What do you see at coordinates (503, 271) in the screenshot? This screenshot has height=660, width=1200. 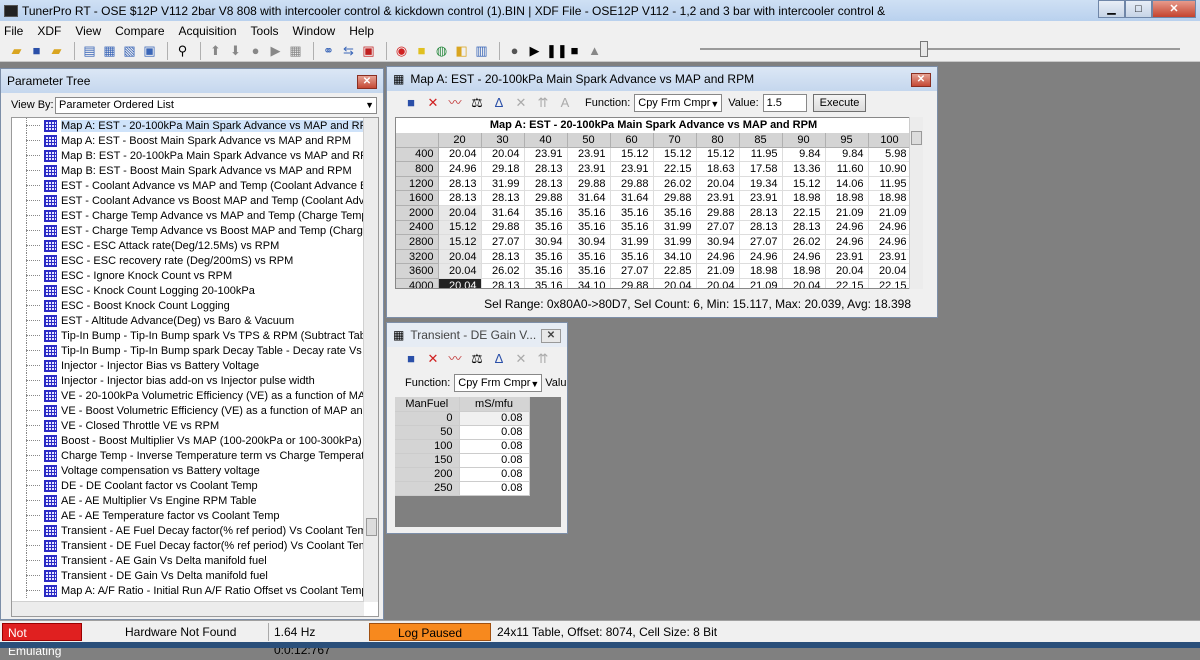 I see `table-cell: 26.02` at bounding box center [503, 271].